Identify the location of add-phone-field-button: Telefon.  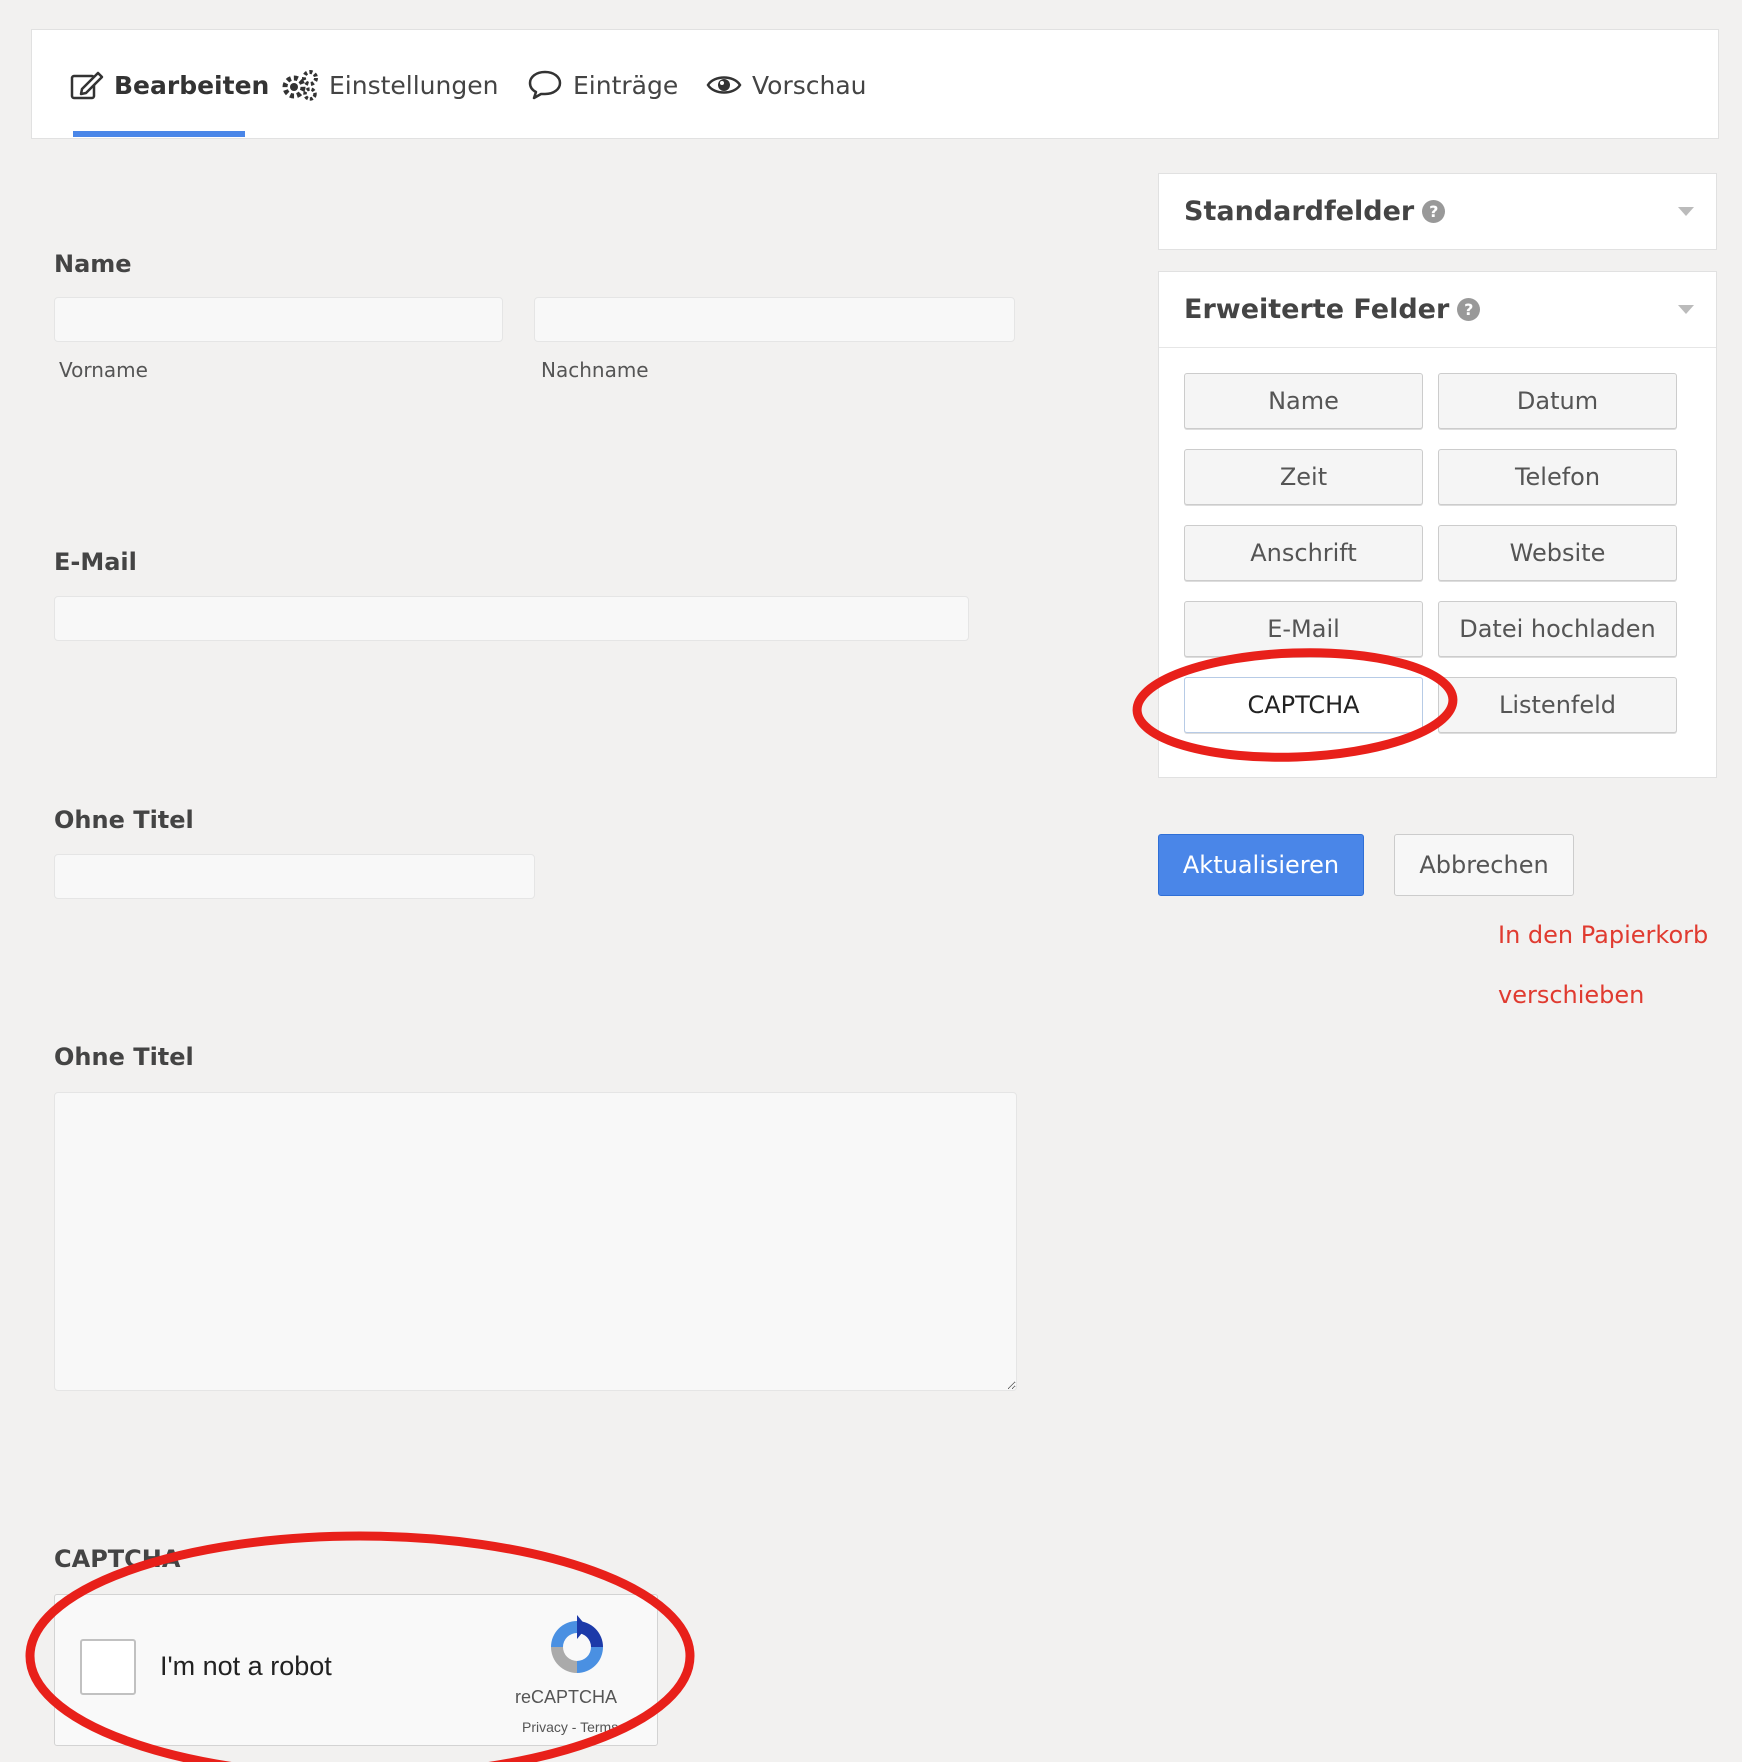
(1557, 477).